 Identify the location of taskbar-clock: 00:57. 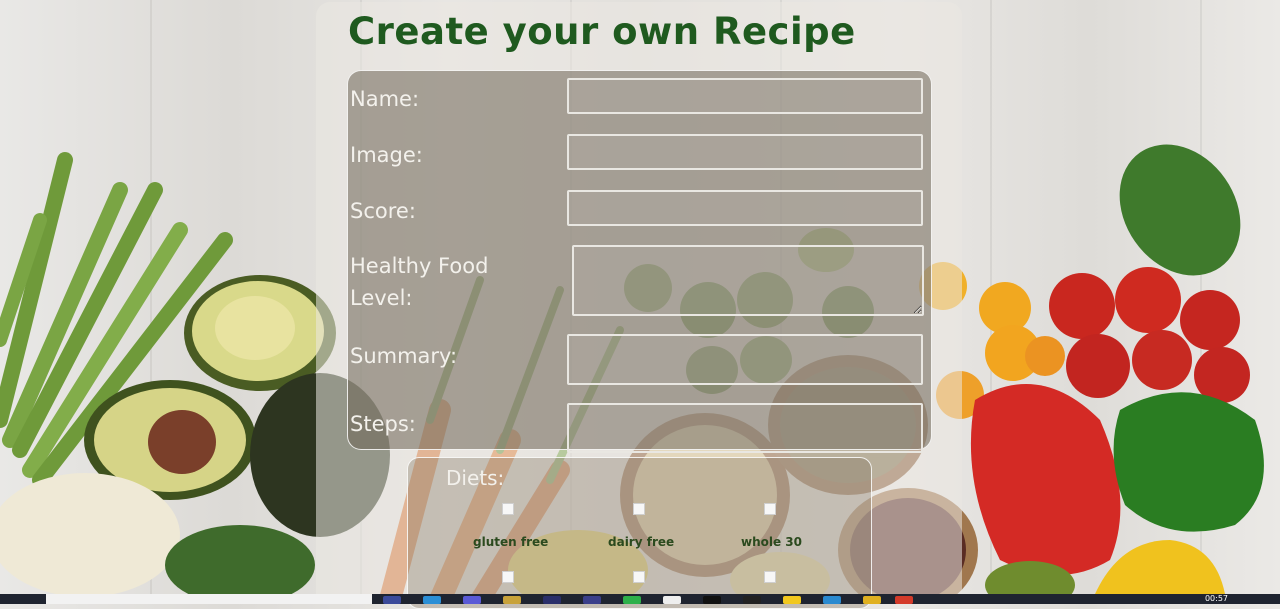
(1216, 599).